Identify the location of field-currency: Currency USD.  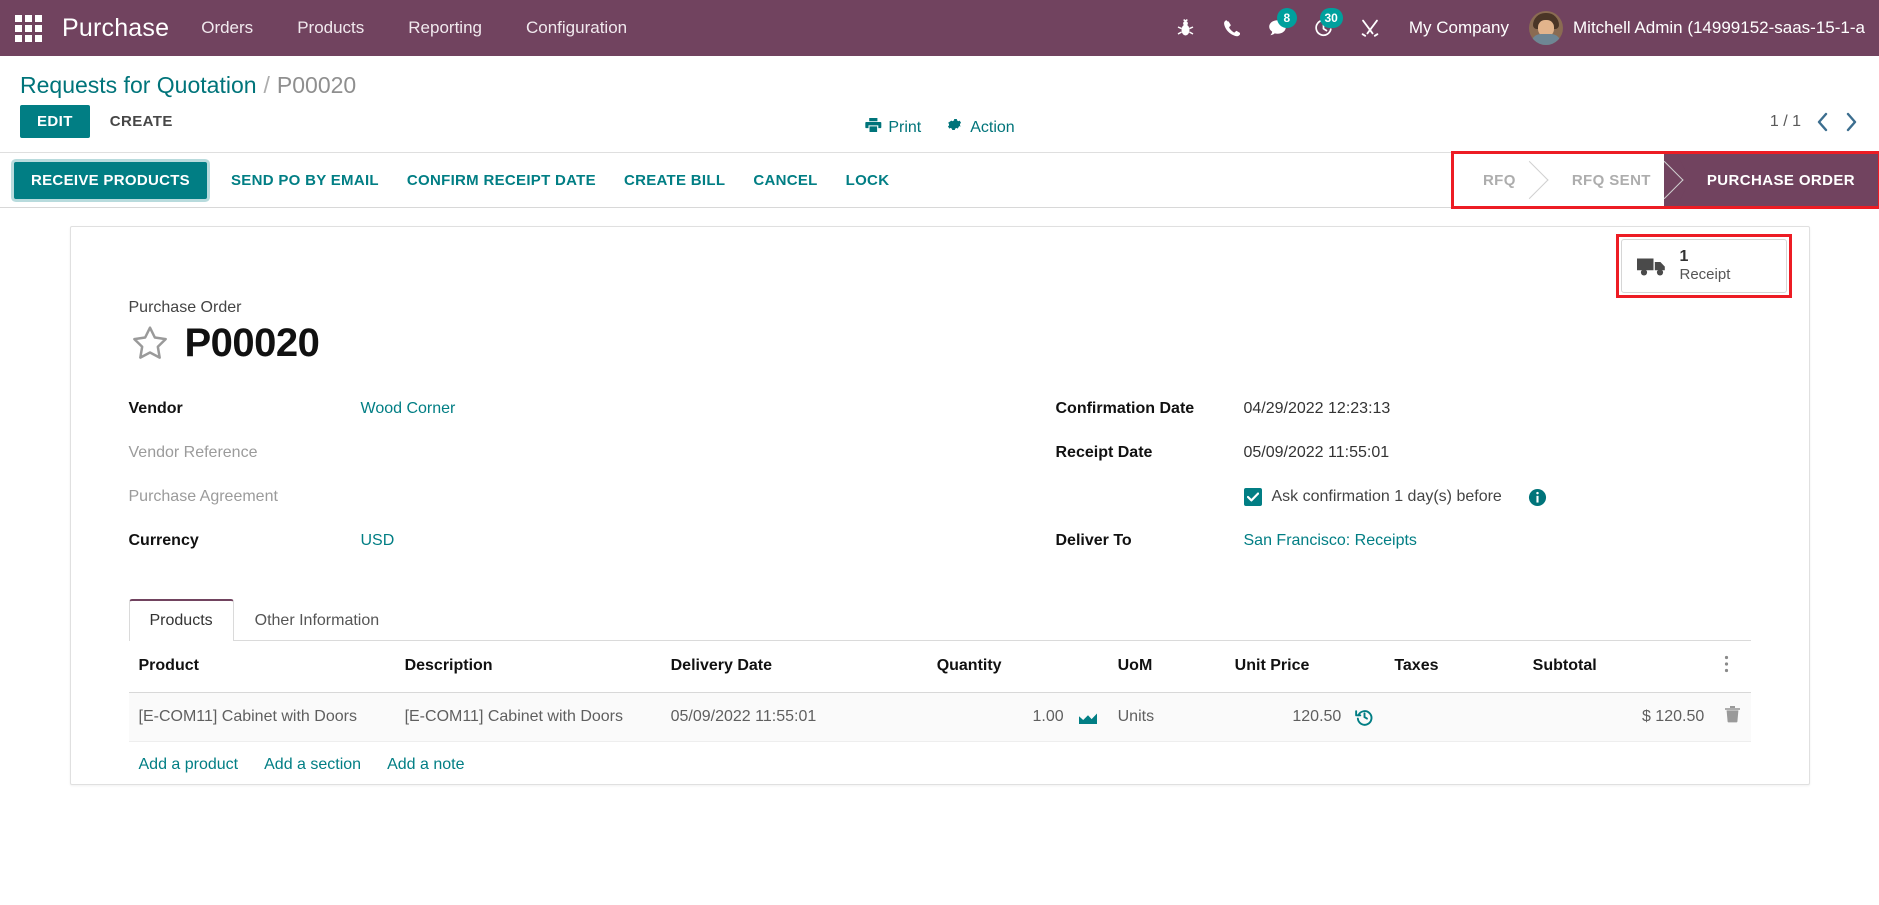
(534, 546).